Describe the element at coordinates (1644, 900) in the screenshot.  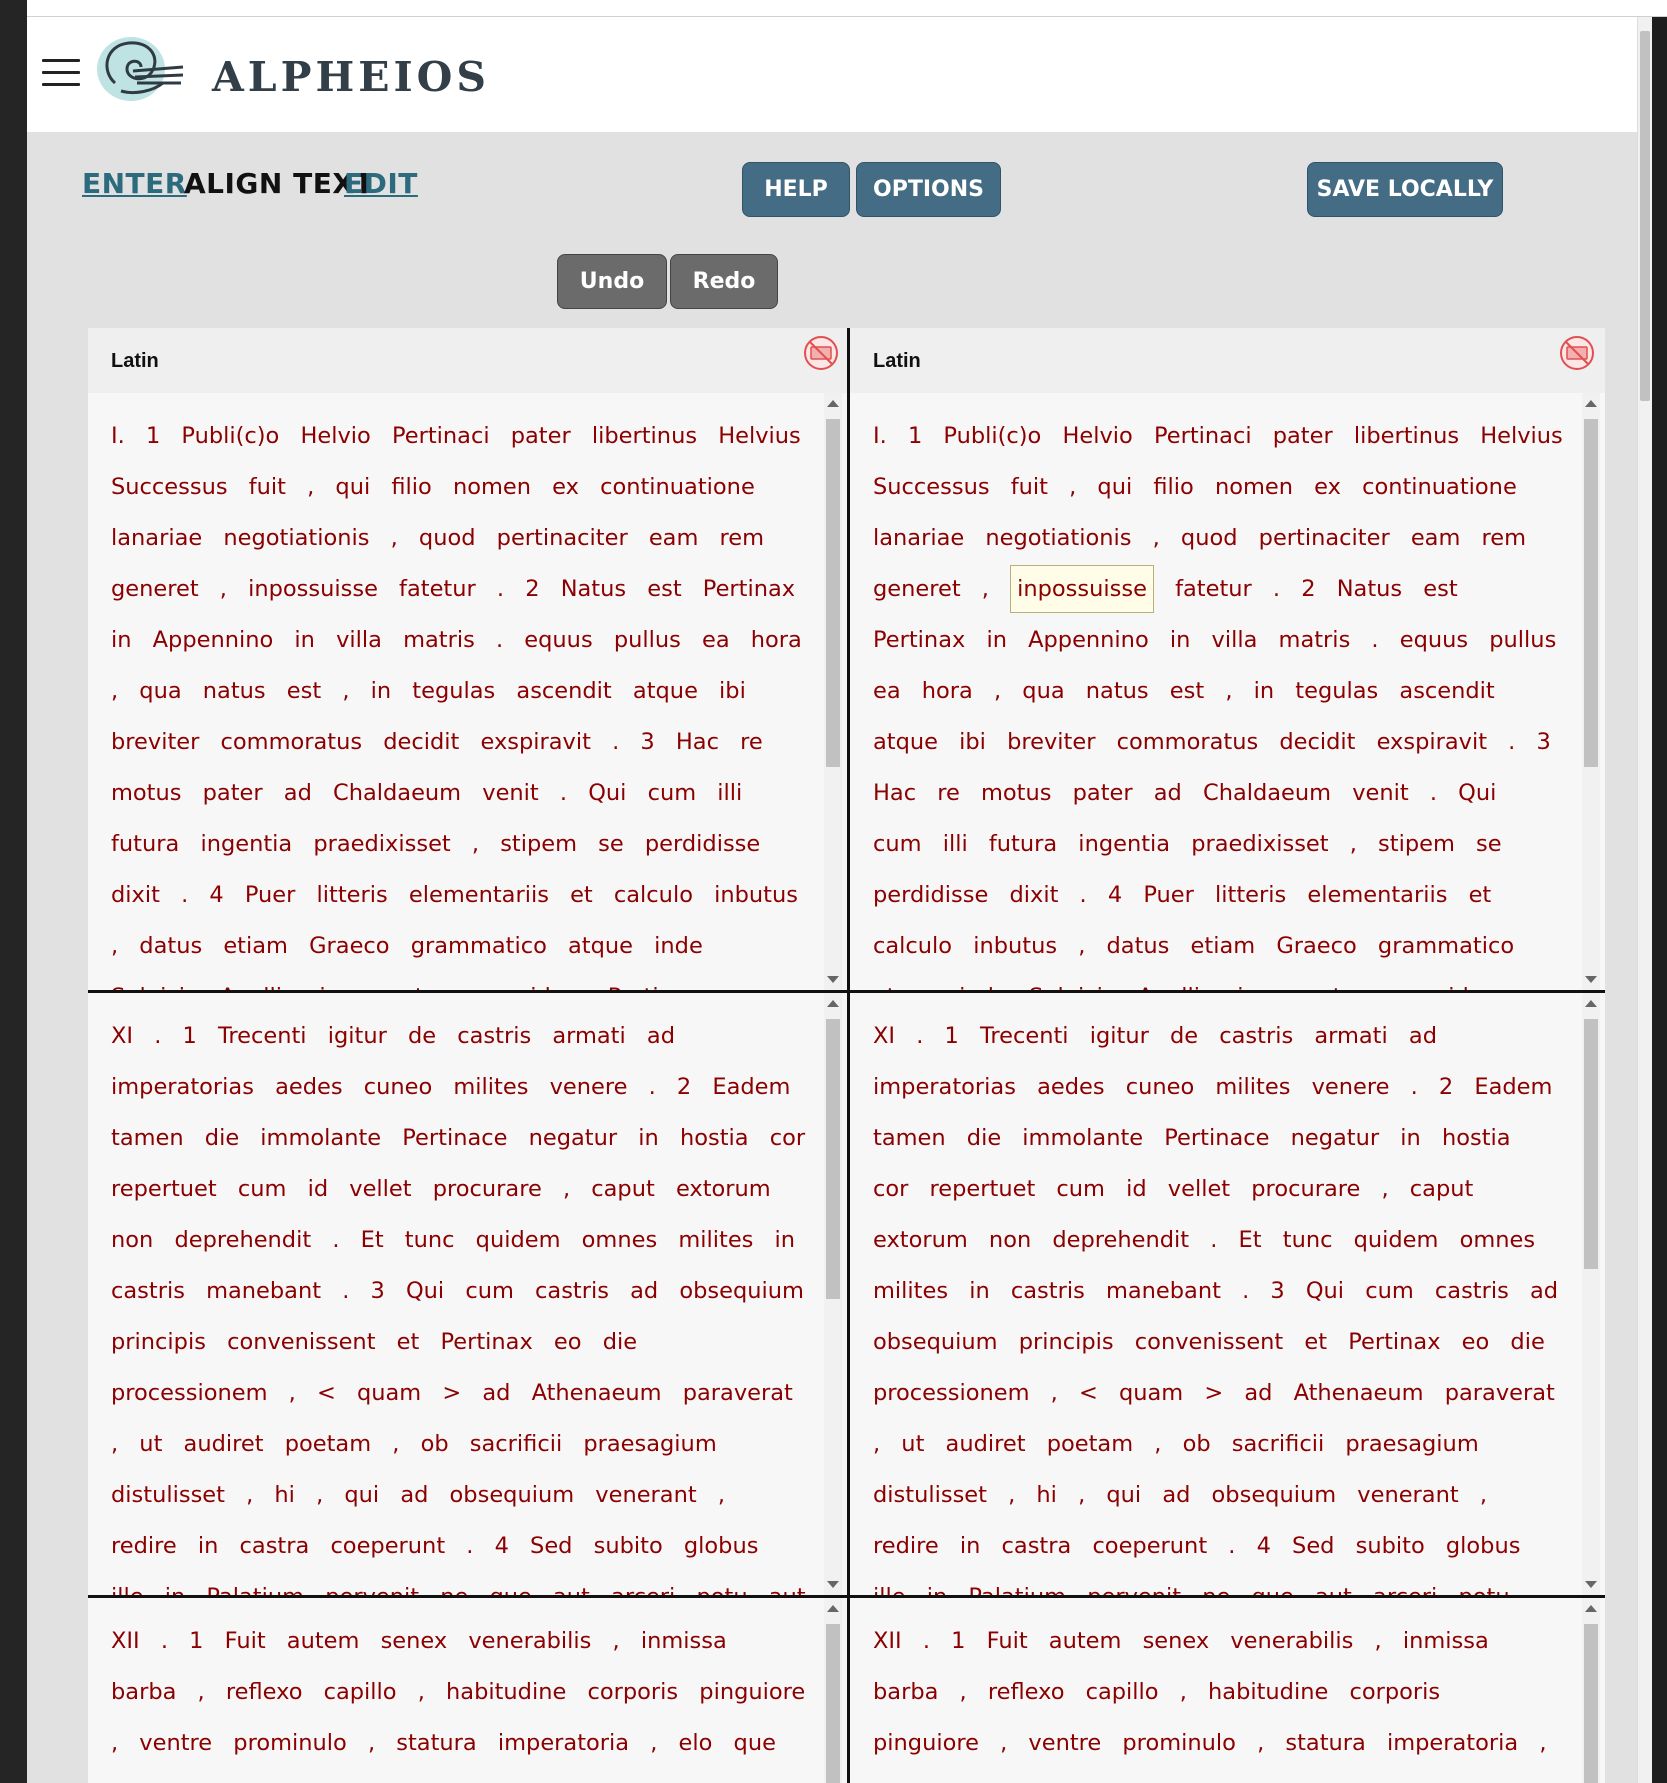
I see `page-scrollbar` at that location.